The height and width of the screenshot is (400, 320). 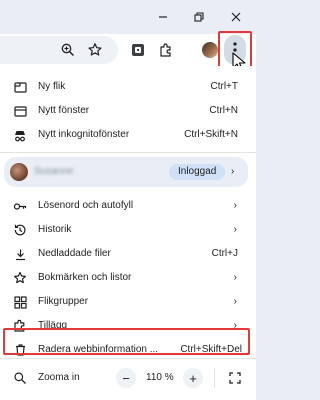 I want to click on profile-avatar-button, so click(x=210, y=50).